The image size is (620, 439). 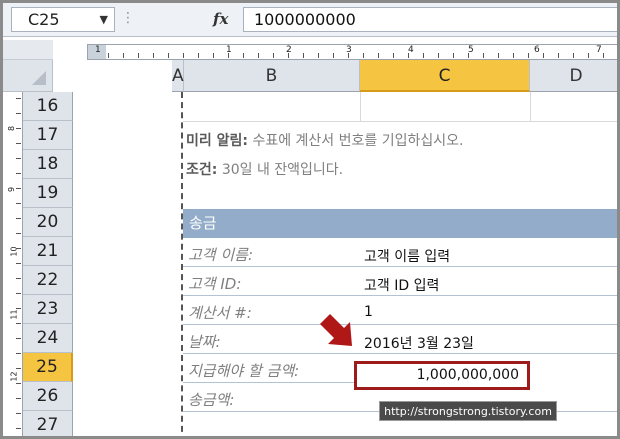 What do you see at coordinates (15, 264) in the screenshot?
I see `vertical-ruler: 8 9 10 11 12` at bounding box center [15, 264].